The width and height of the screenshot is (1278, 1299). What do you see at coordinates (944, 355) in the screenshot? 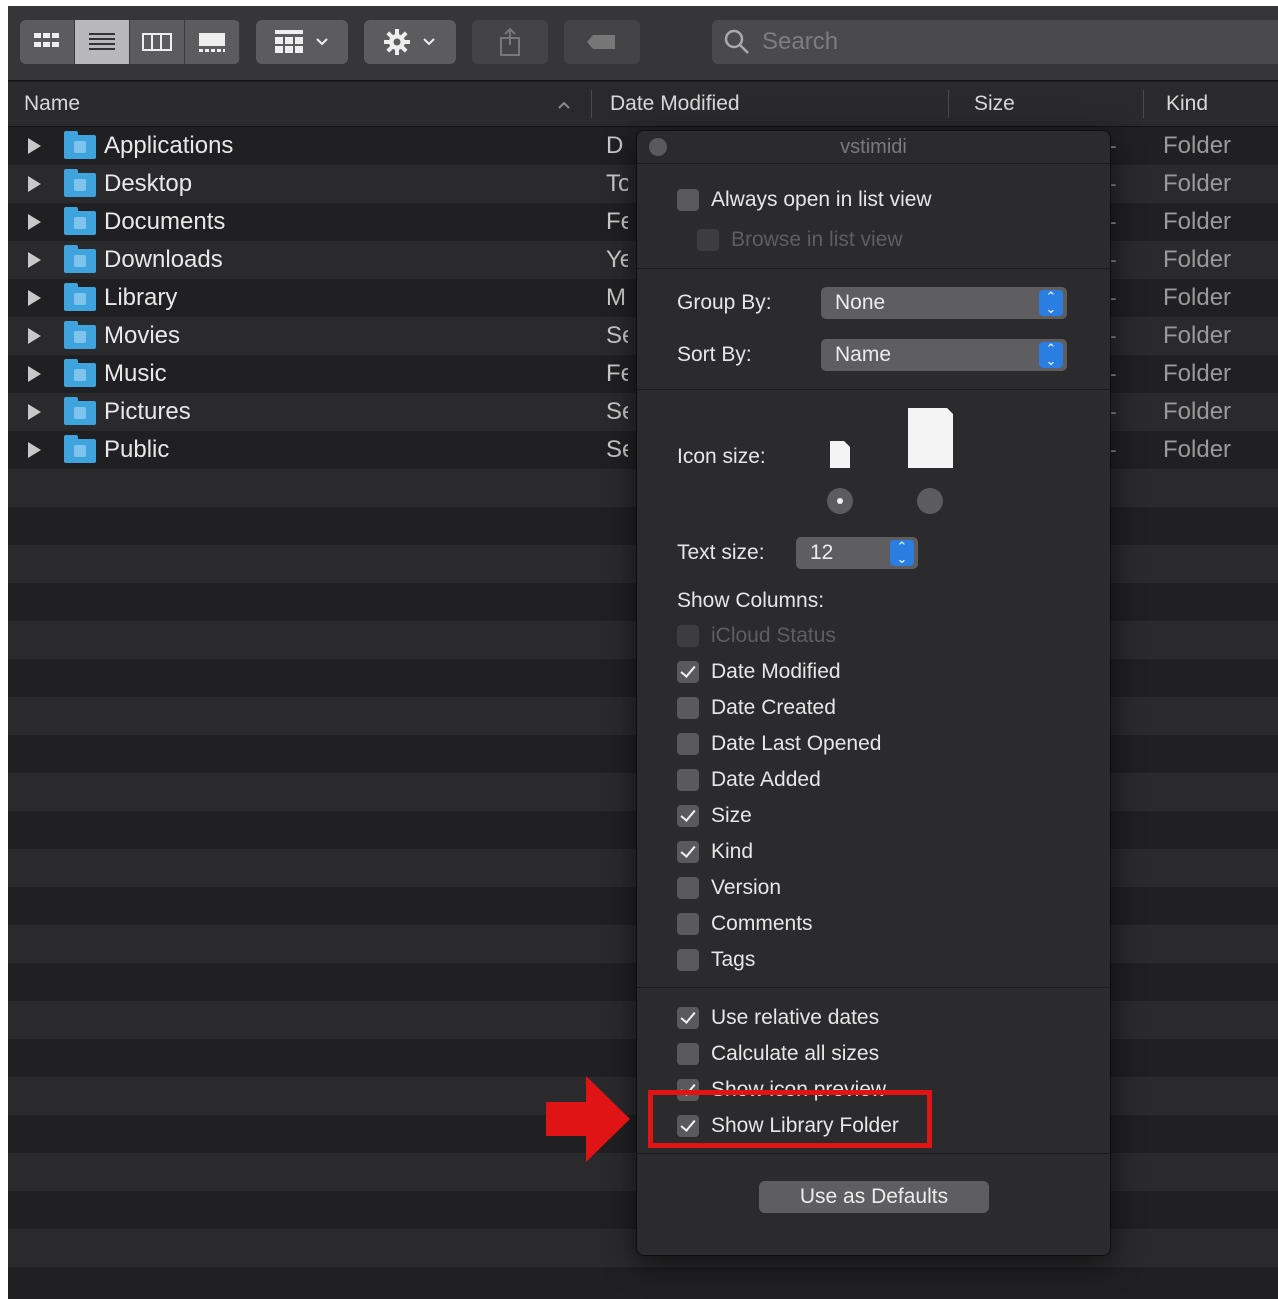
I see `sort-by-select: Name ⌃ ⌄` at bounding box center [944, 355].